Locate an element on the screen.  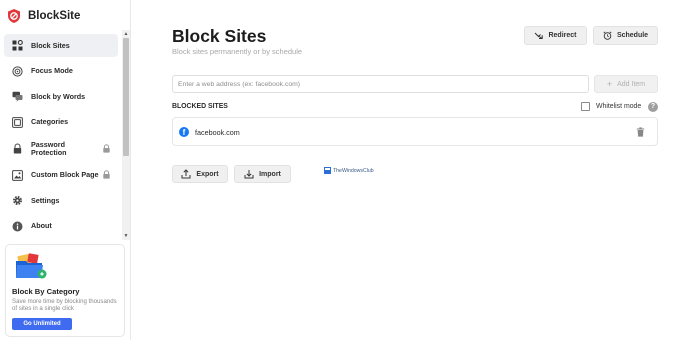
watermark: TheWindowsClub is located at coordinates (349, 170).